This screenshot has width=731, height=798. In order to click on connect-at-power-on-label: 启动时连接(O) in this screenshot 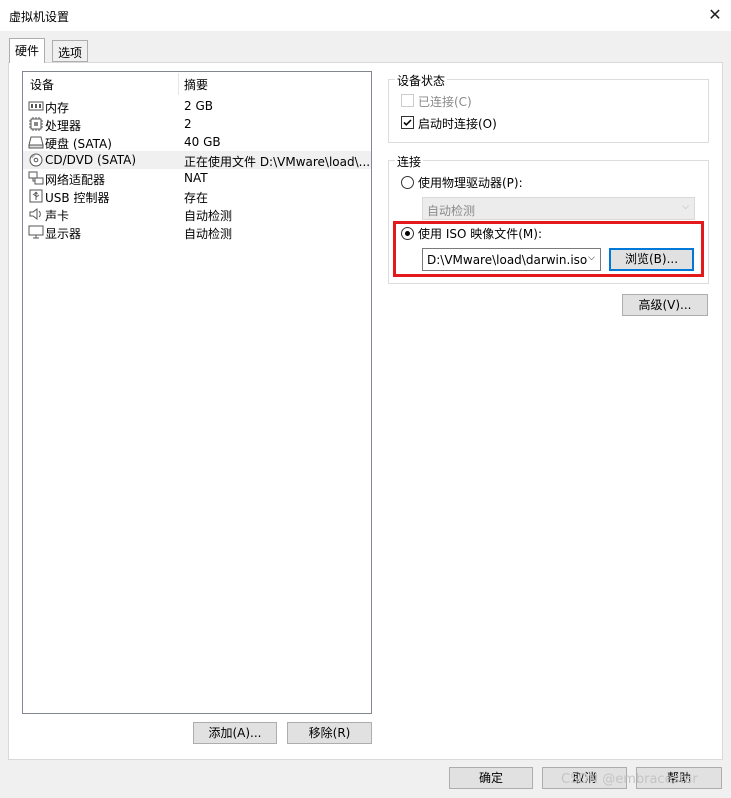, I will do `click(457, 123)`.